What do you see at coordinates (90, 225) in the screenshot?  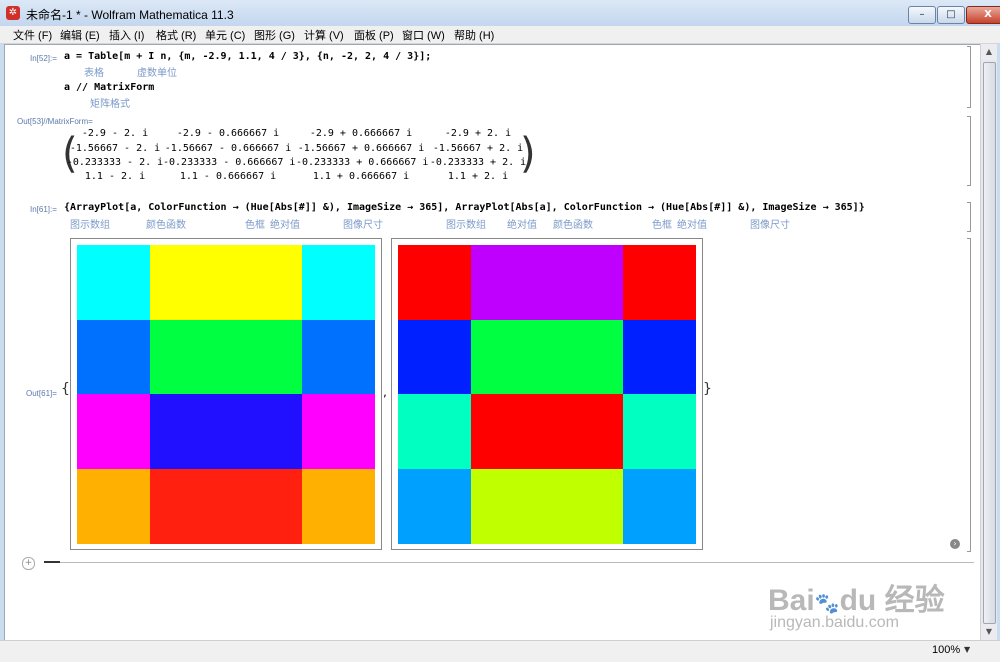 I see `hint-arrayplot: 图示数组` at bounding box center [90, 225].